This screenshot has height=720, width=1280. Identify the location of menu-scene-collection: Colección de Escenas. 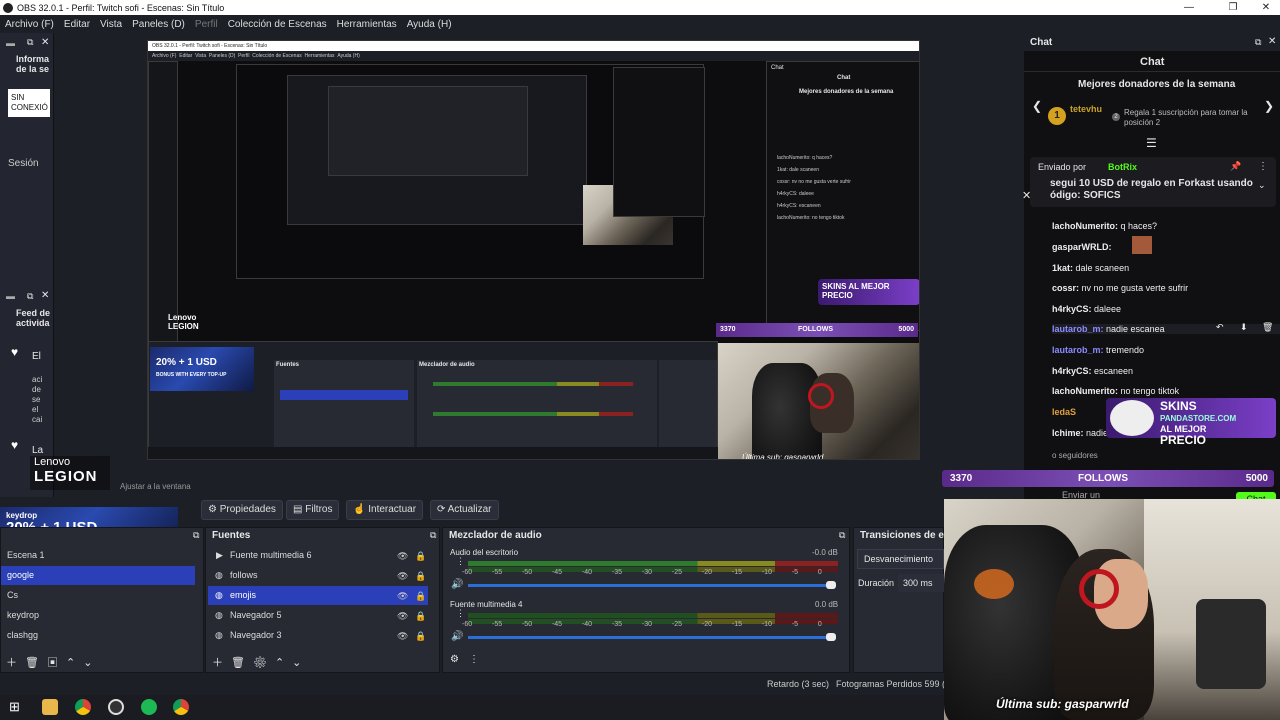
(277, 24).